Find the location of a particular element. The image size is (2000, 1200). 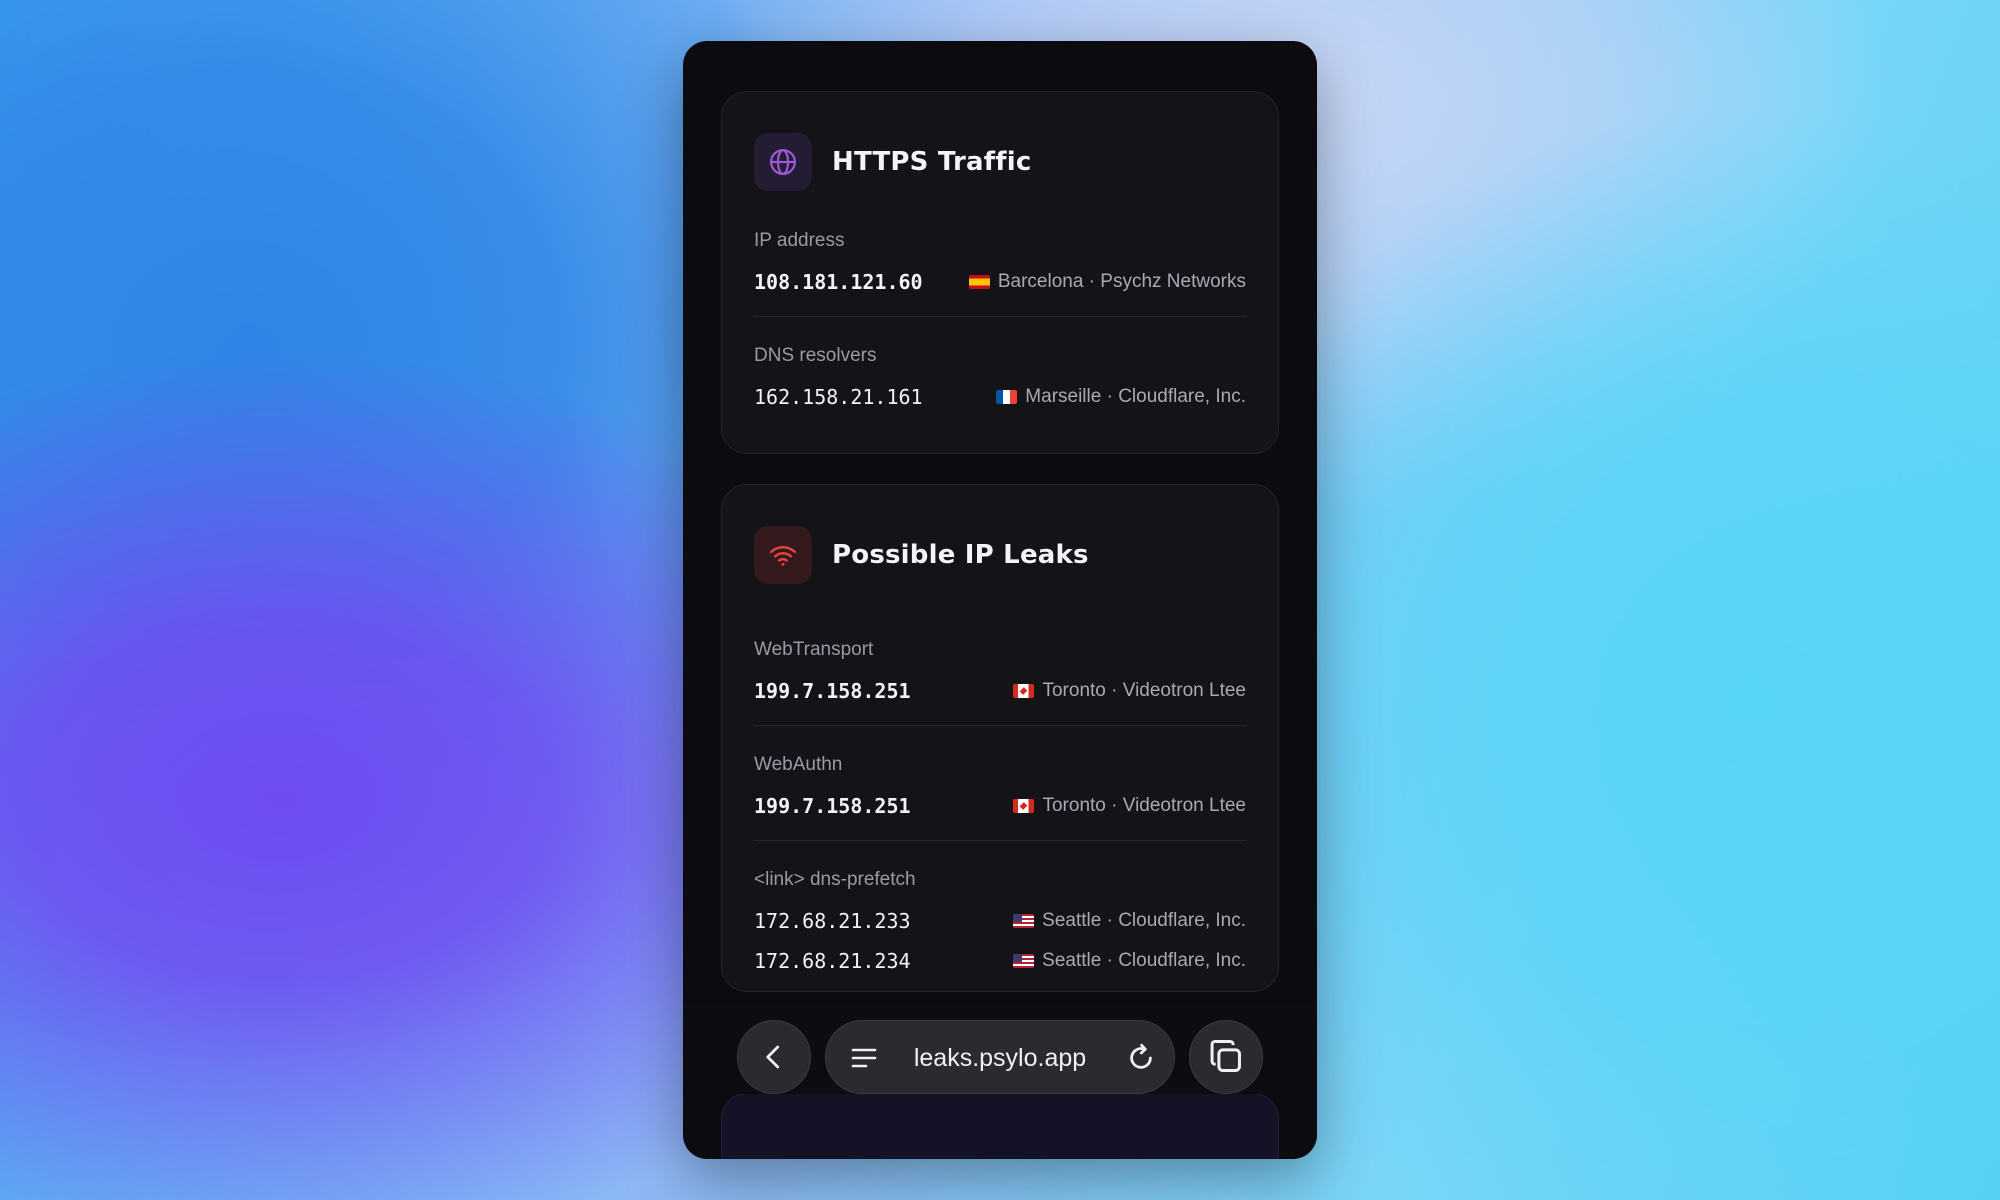

ip-entry: 172.68.21.233 Seattle · Cloudflare, Inc. is located at coordinates (1000, 921).